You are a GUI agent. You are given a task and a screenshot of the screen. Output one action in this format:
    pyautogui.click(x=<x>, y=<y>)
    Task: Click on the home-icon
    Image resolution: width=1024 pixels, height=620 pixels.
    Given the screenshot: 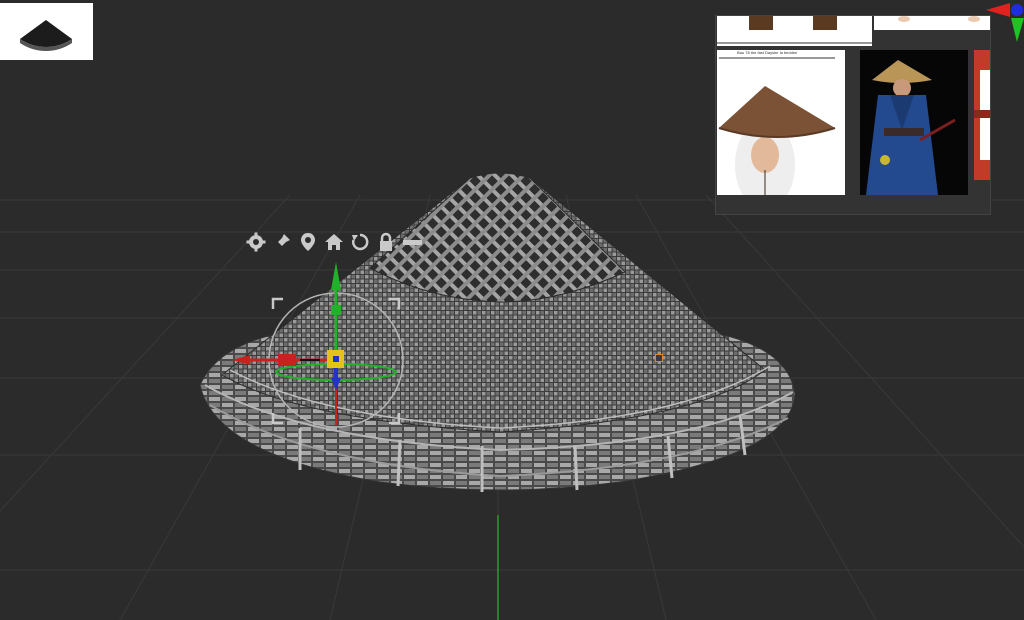 What is the action you would take?
    pyautogui.click(x=333, y=242)
    